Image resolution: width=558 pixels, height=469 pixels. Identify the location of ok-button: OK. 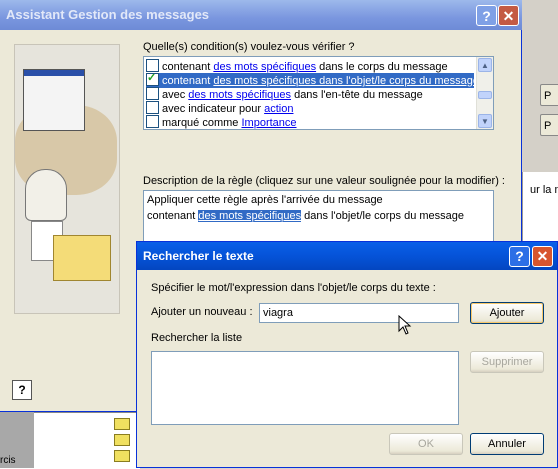
(426, 444).